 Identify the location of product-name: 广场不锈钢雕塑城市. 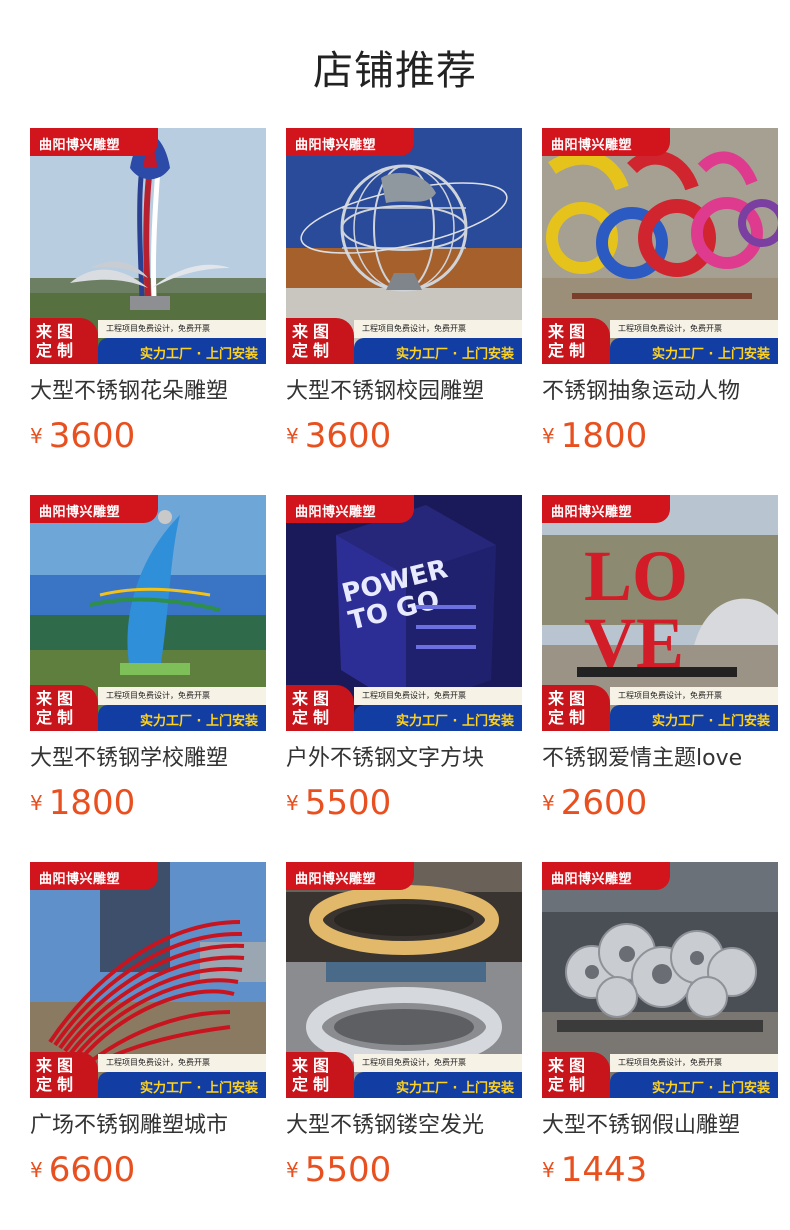
(148, 1127).